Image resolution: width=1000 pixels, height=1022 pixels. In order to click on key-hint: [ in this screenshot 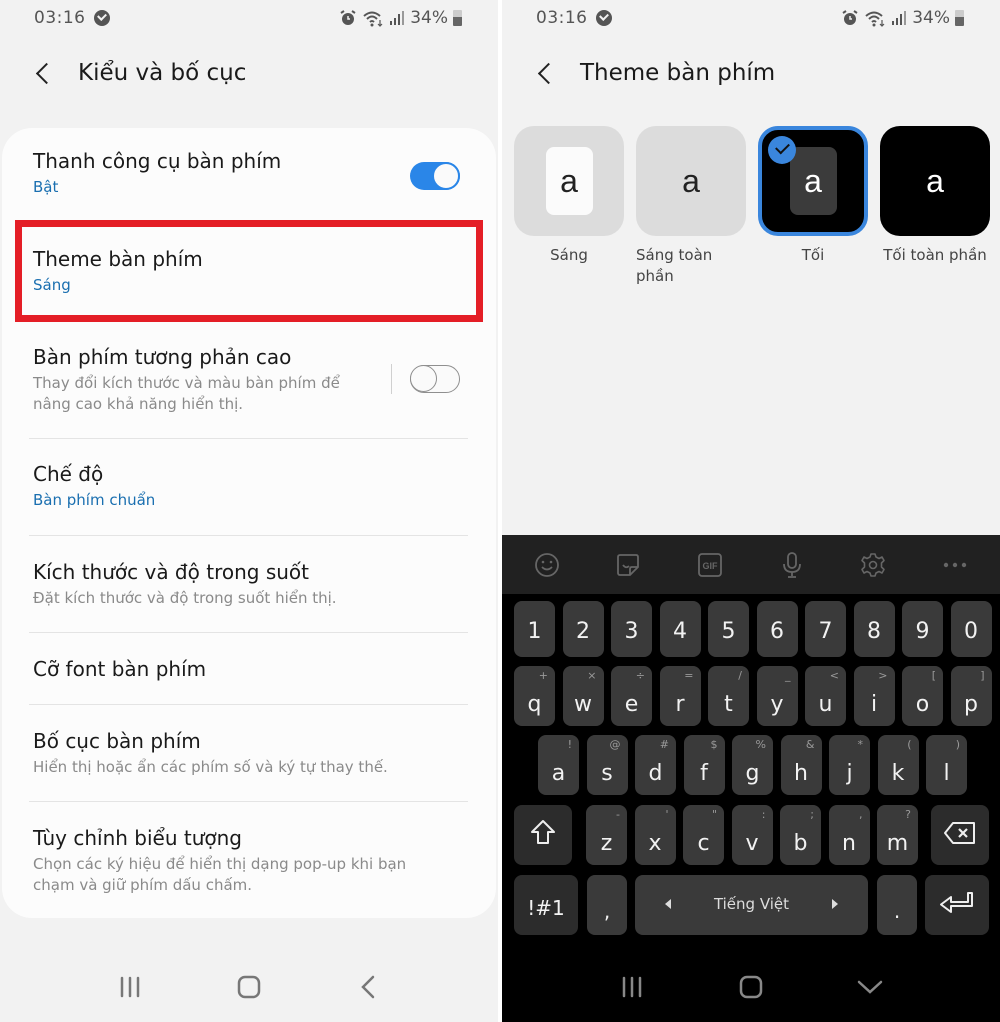, I will do `click(933, 675)`.